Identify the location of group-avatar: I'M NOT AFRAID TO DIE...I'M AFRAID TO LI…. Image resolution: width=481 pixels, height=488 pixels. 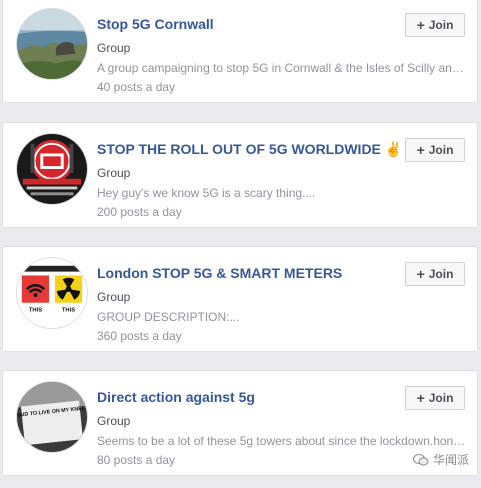
(52, 417).